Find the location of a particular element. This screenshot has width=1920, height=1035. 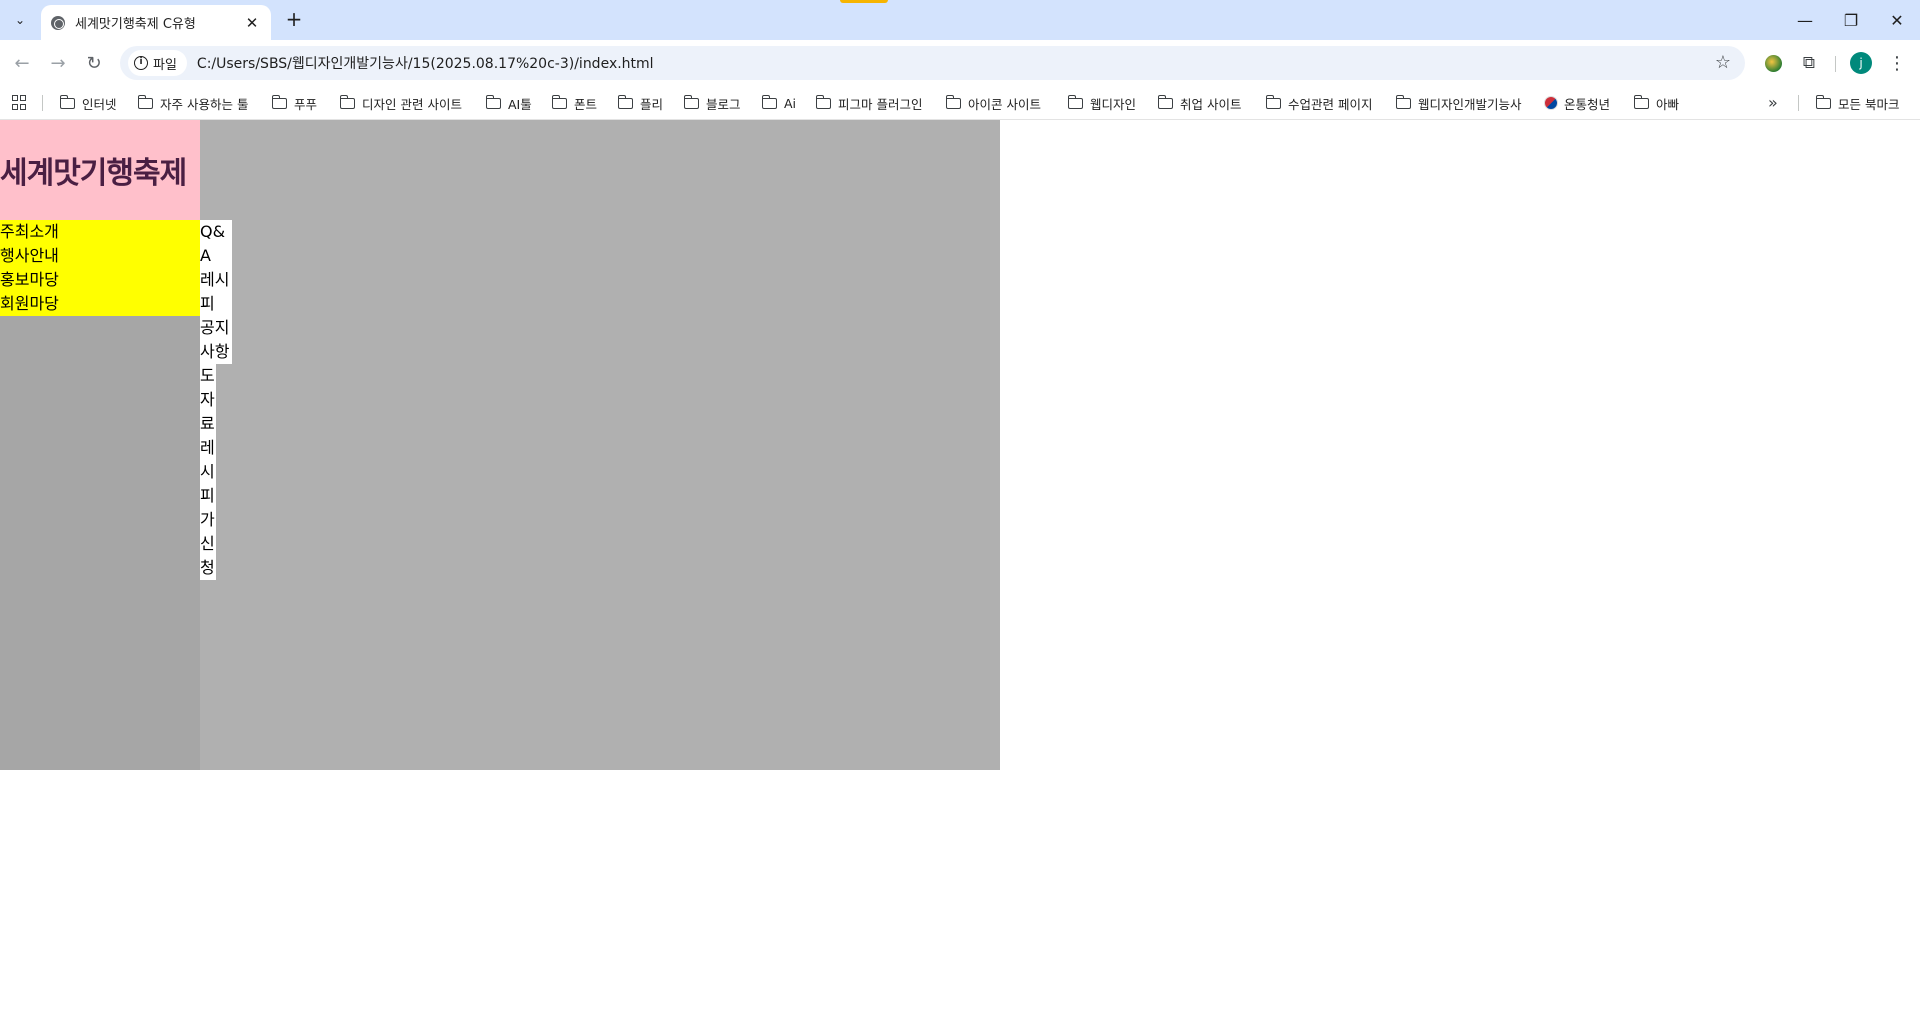

all-bookmarks-folder: 모든 북마크 is located at coordinates (1857, 103).